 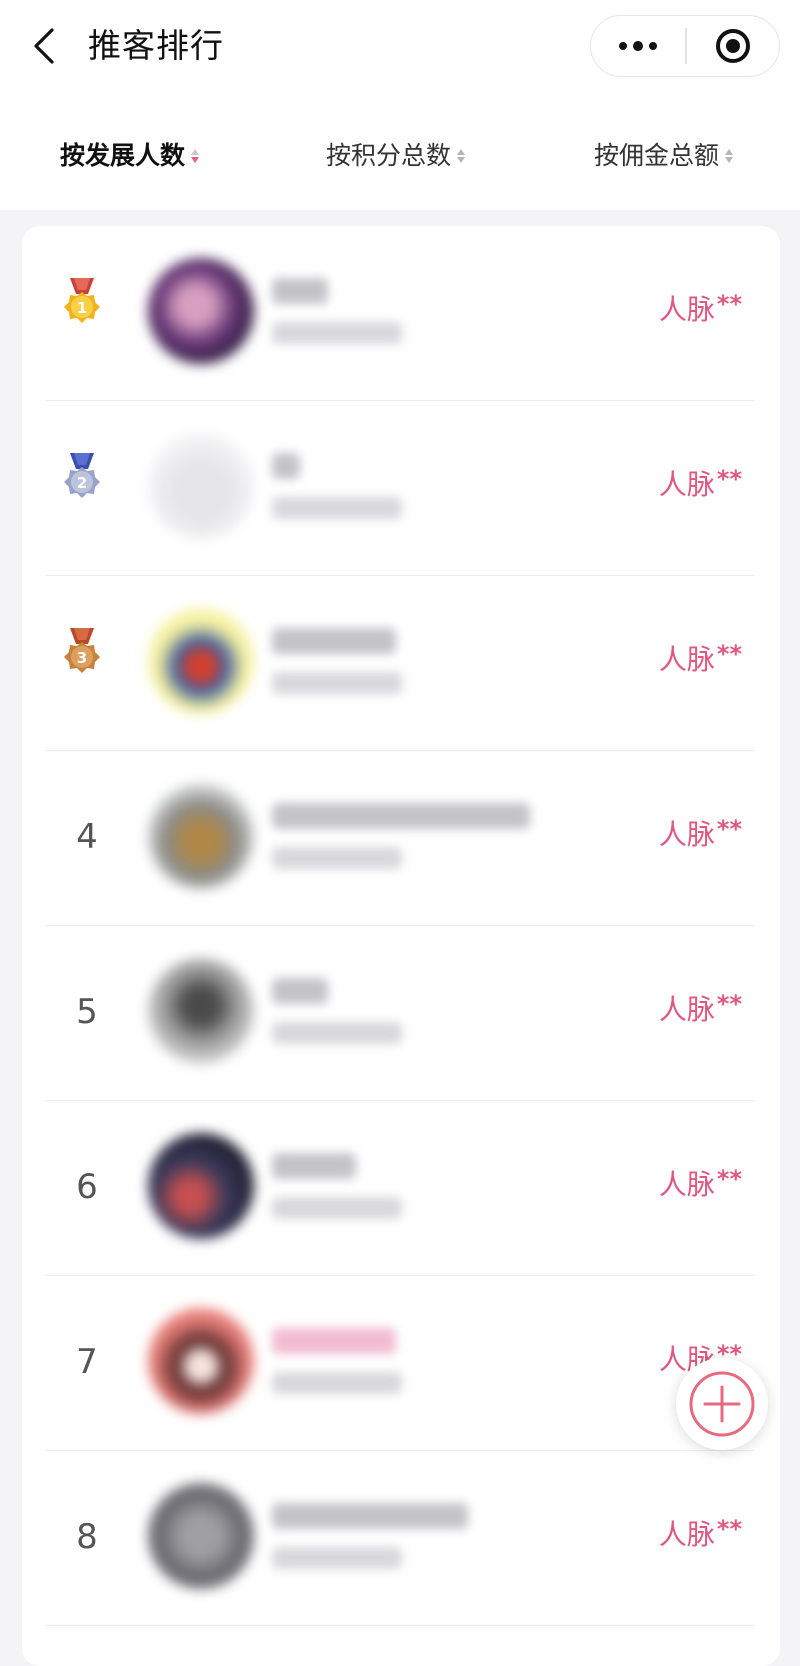 I want to click on tab-label: 按积分总数, so click(x=389, y=155).